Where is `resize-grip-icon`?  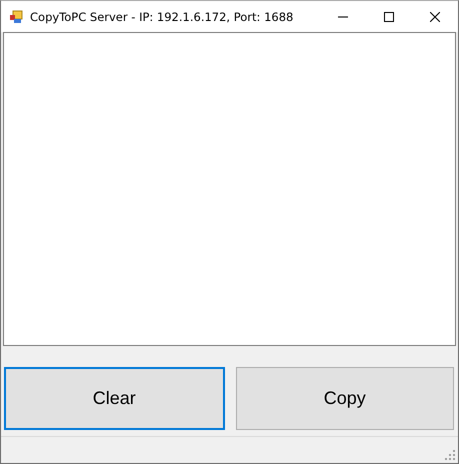 resize-grip-icon is located at coordinates (450, 455).